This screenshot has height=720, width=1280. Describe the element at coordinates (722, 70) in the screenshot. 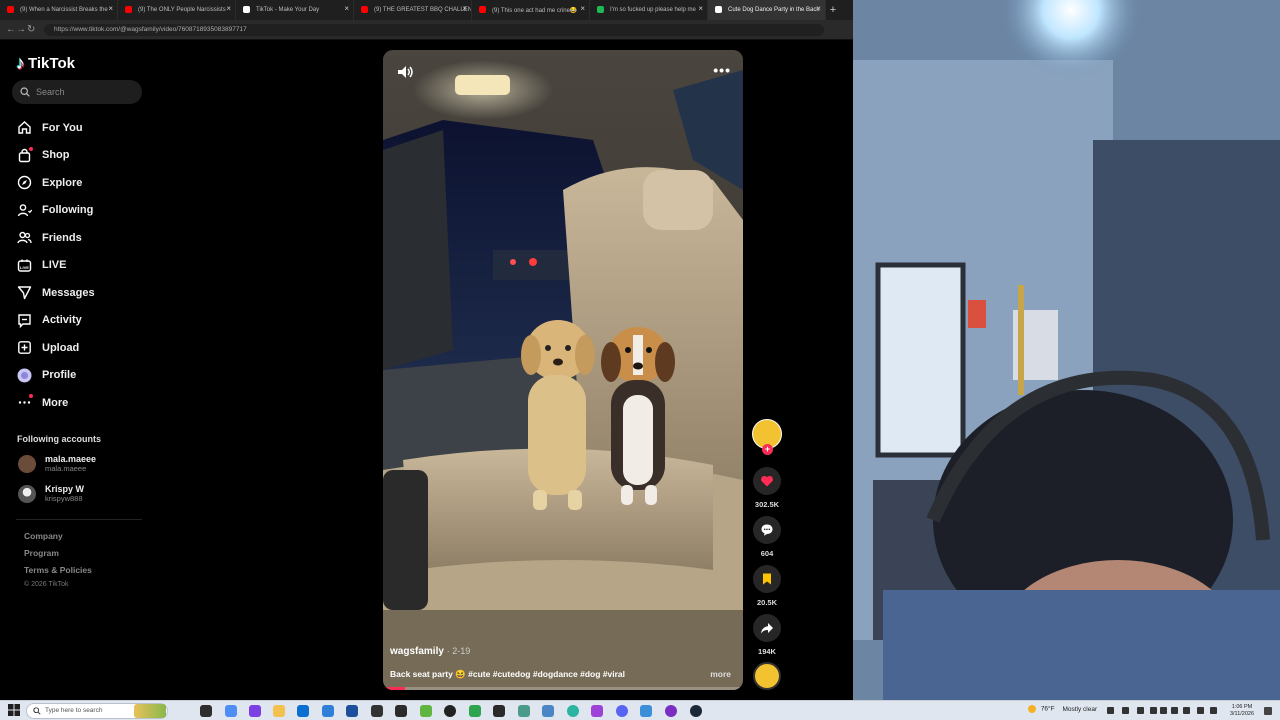

I see `more-options-icon: •••` at that location.